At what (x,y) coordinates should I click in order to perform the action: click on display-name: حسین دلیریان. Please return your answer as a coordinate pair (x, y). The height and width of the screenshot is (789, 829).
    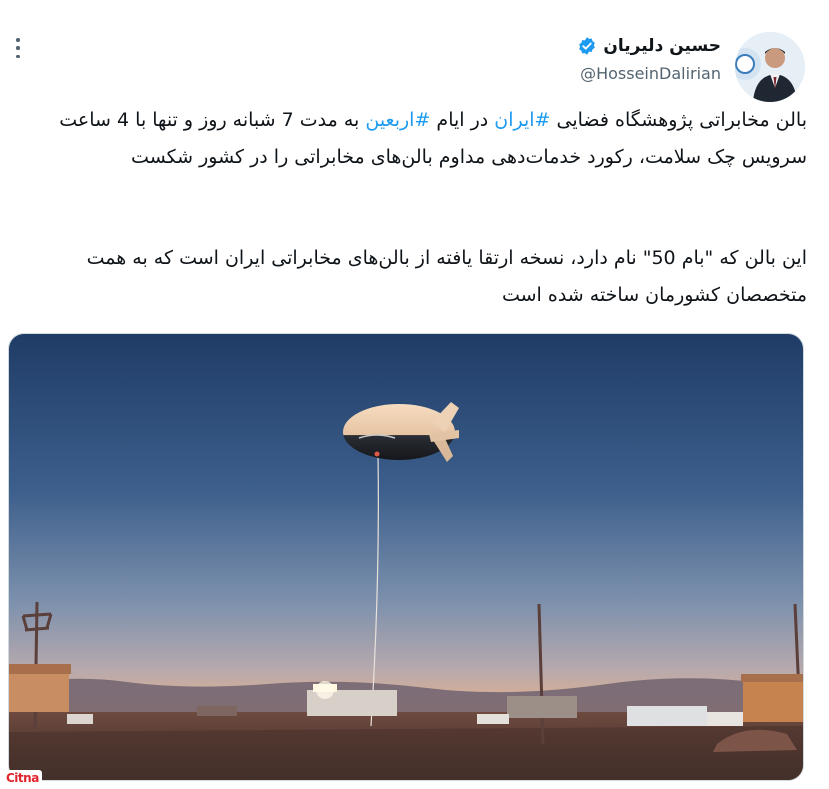
    Looking at the image, I should click on (662, 46).